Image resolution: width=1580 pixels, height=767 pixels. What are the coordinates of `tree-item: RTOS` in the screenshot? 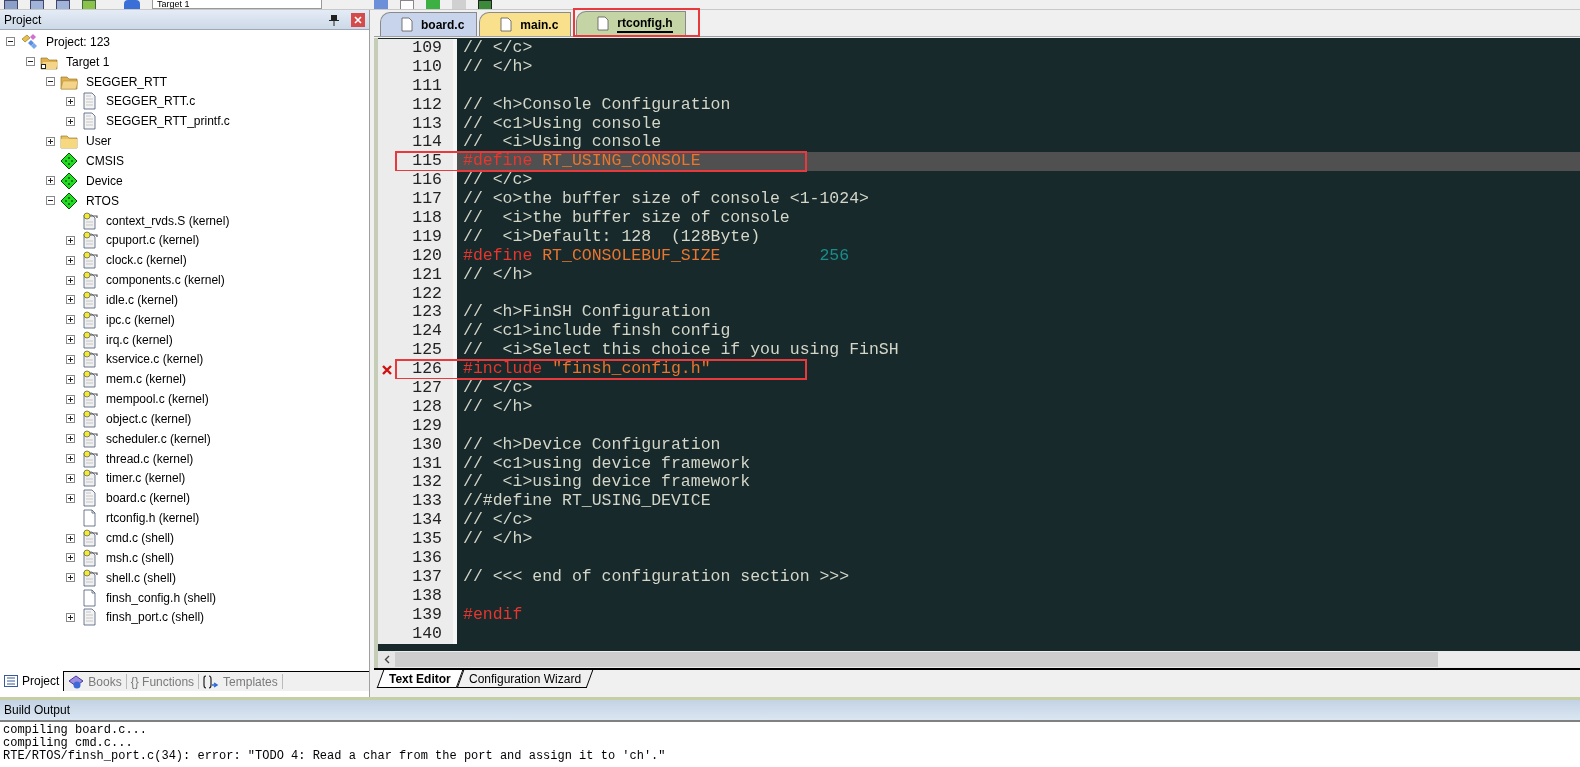 It's located at (102, 200).